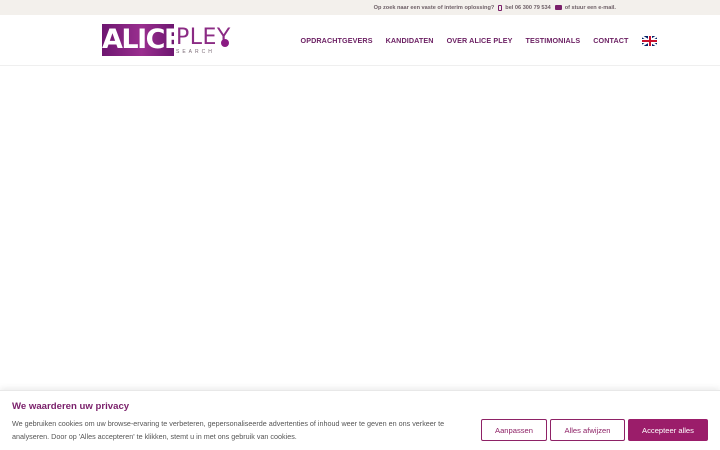 The image size is (720, 450). I want to click on uk-flag-icon, so click(650, 40).